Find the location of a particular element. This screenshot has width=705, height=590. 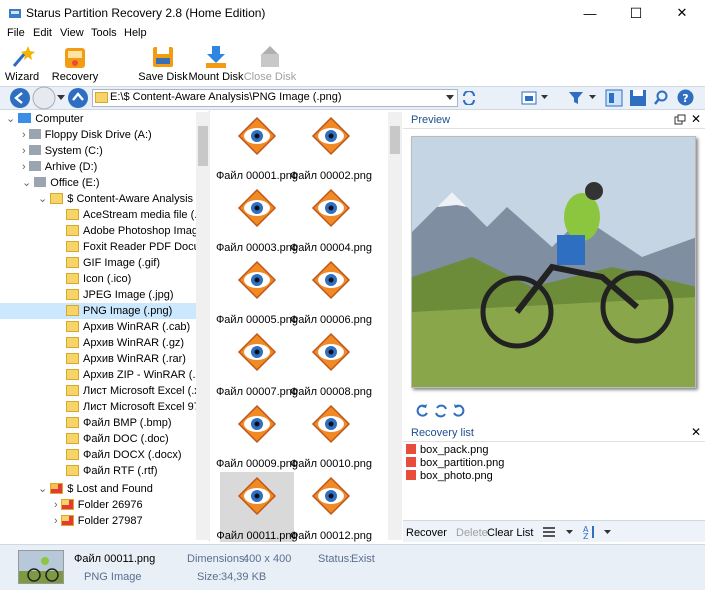

tree-item-lost-folder: › Folder 26976 is located at coordinates (98, 505).